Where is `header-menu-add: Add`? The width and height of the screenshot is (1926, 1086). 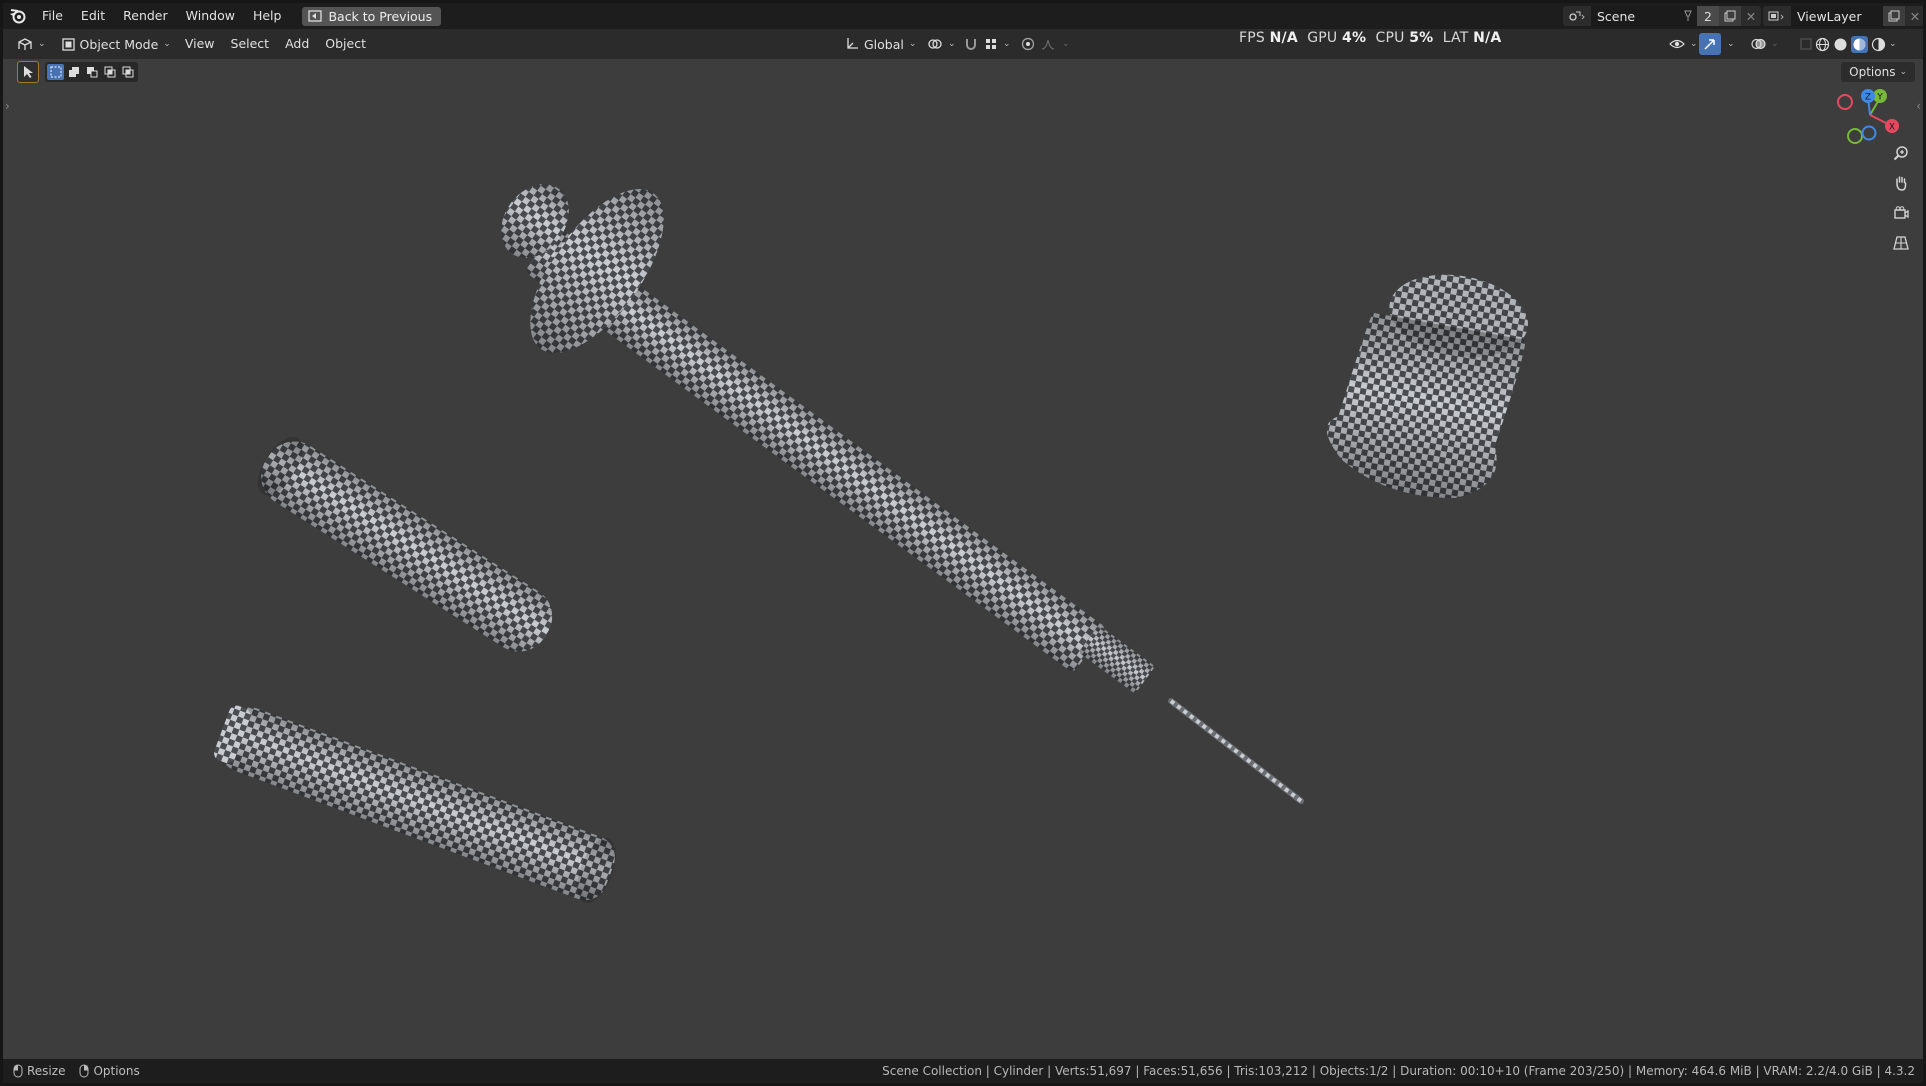
header-menu-add: Add is located at coordinates (297, 44).